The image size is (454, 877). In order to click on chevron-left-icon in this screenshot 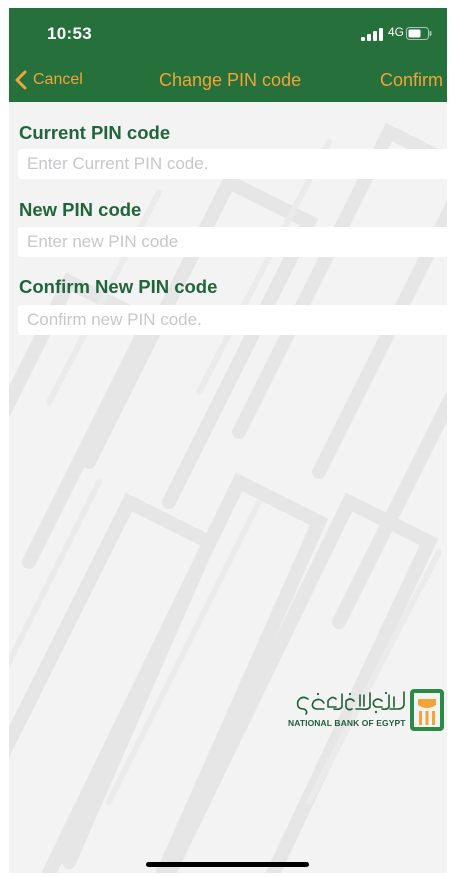, I will do `click(21, 80)`.